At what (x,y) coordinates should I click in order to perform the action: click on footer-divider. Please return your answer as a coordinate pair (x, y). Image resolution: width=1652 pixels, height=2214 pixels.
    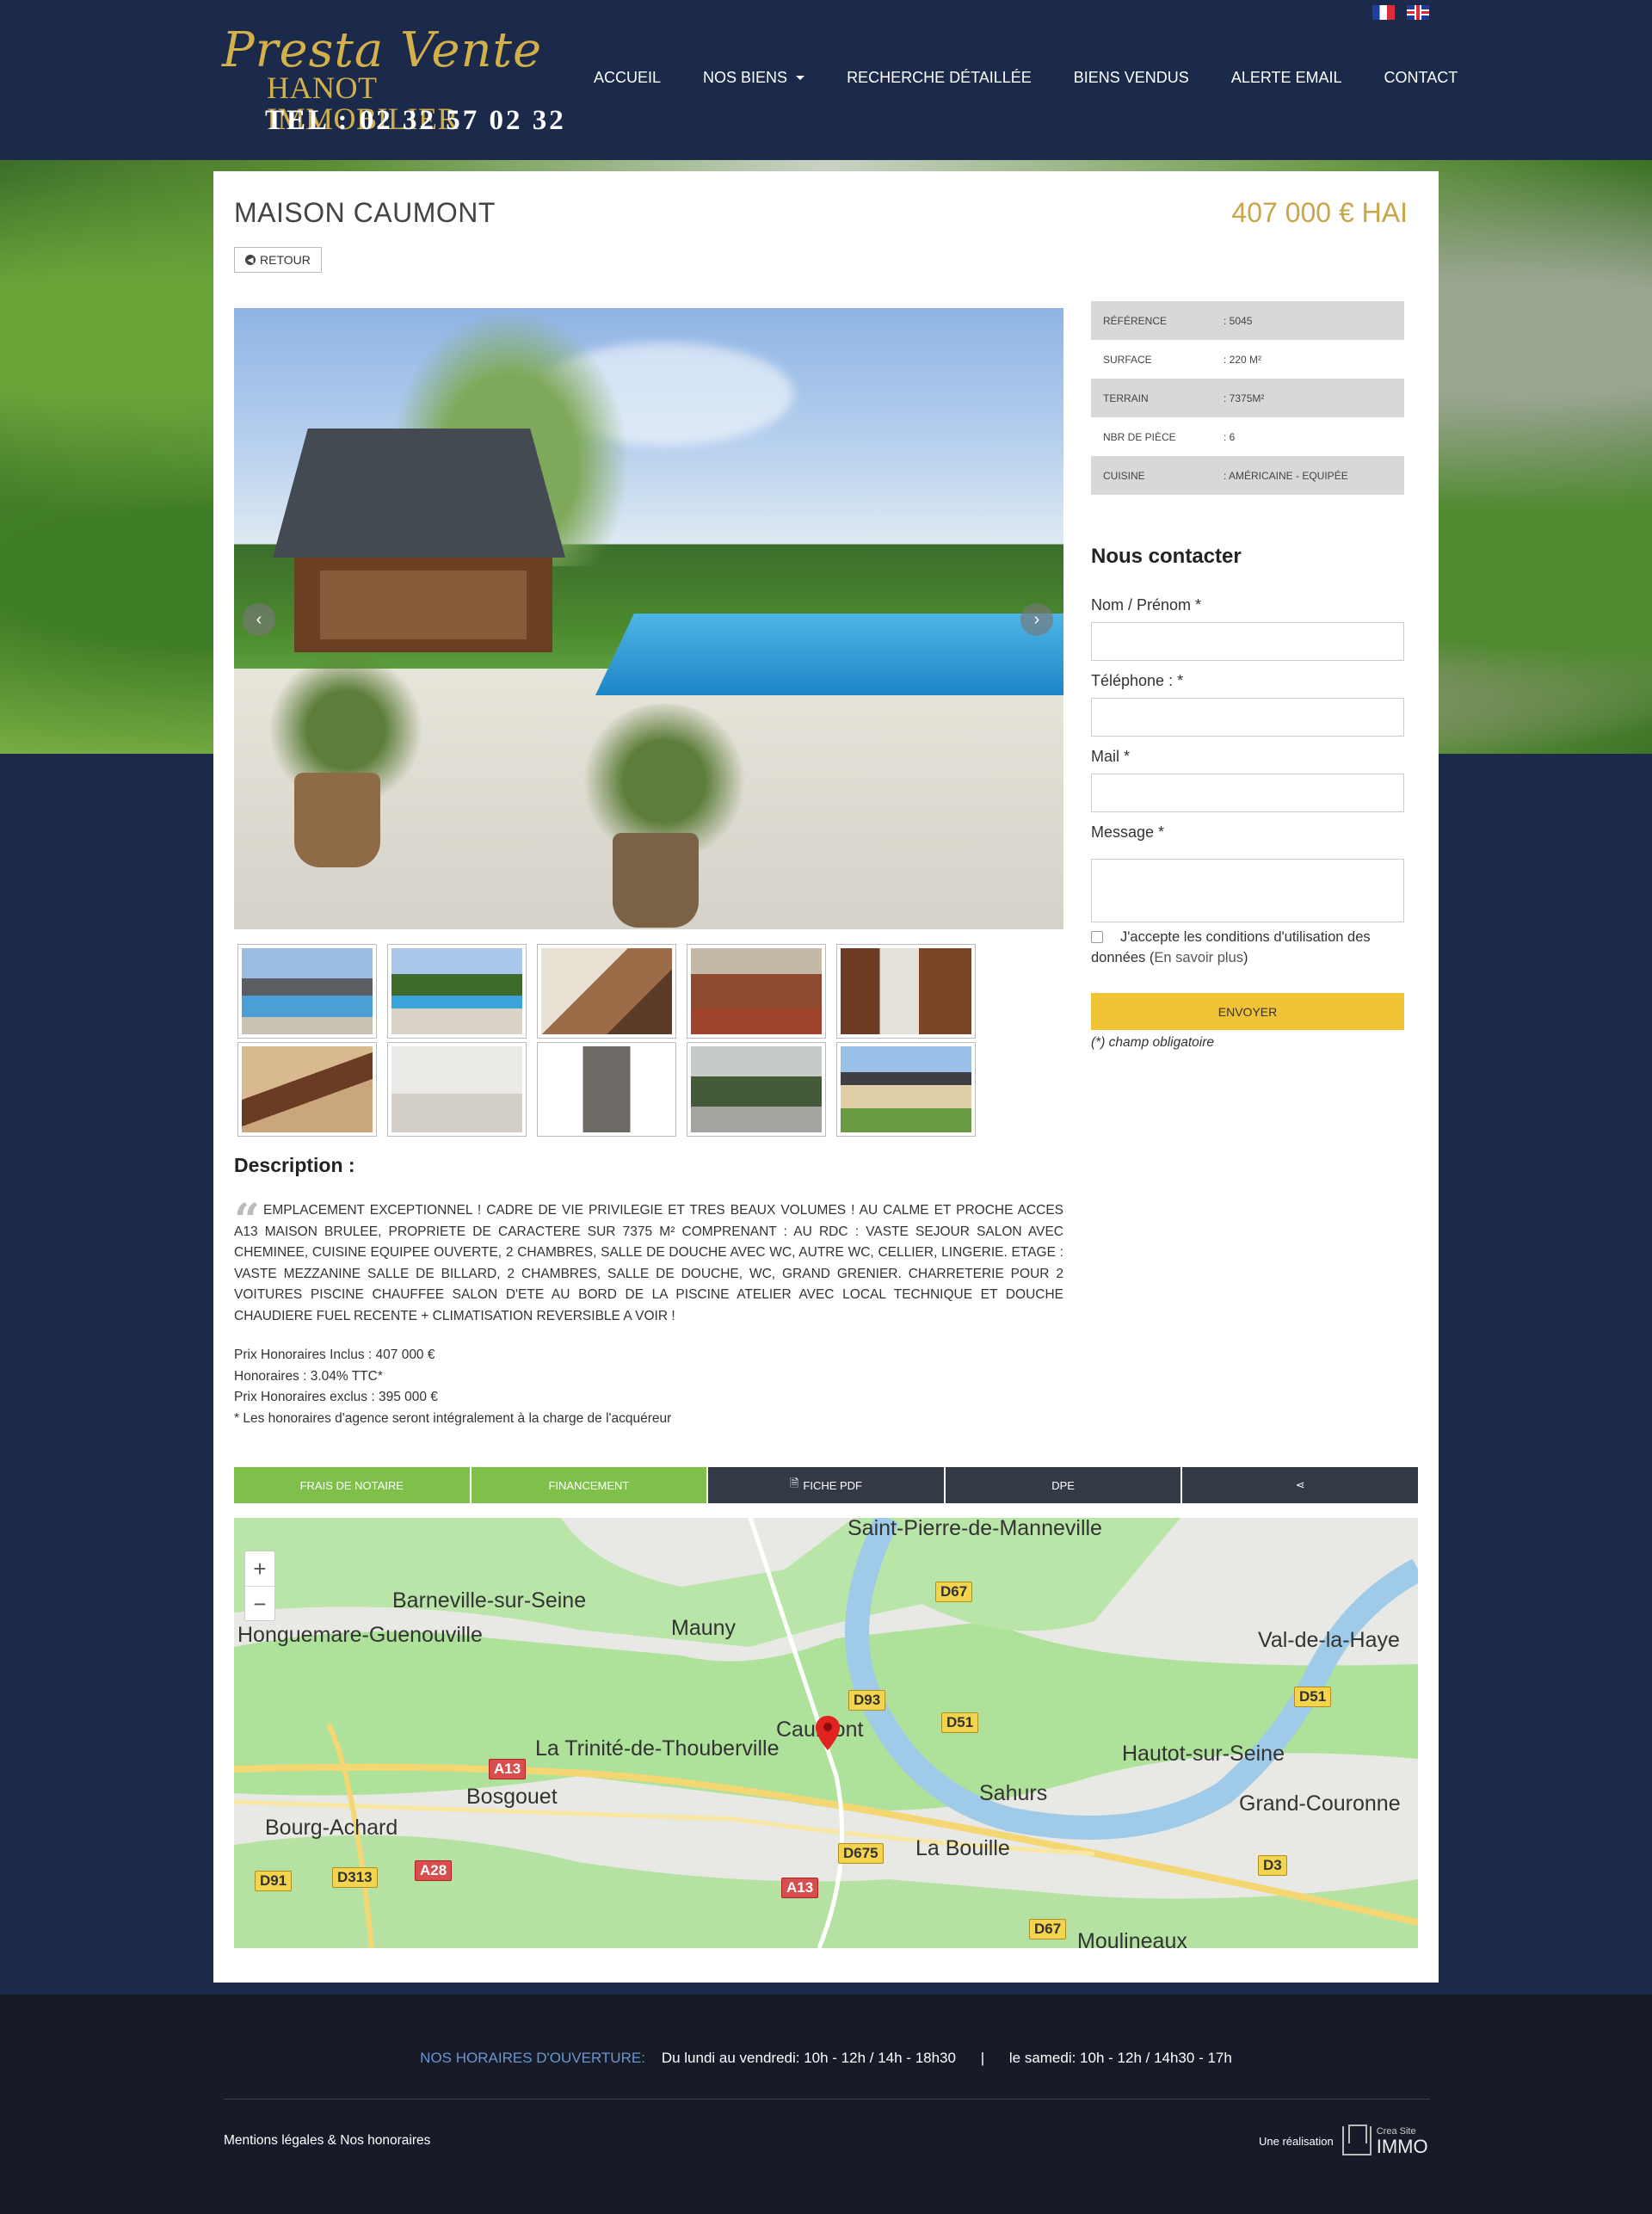
    Looking at the image, I should click on (827, 2100).